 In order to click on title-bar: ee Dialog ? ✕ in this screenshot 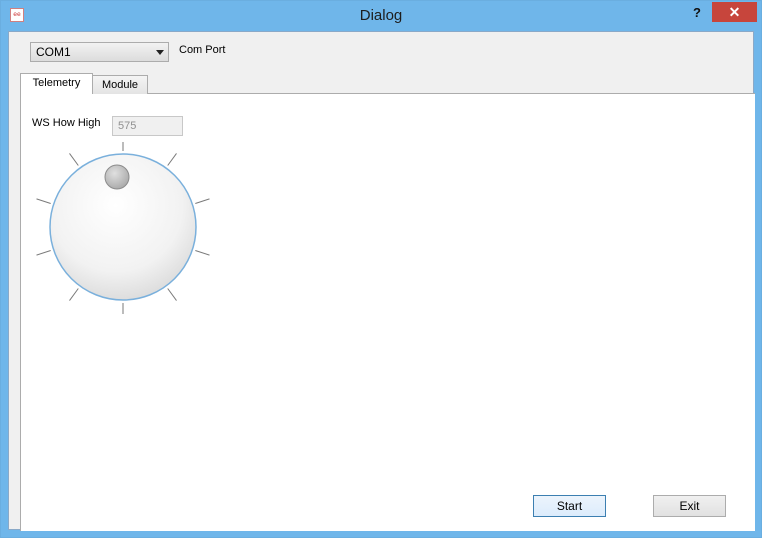, I will do `click(381, 16)`.